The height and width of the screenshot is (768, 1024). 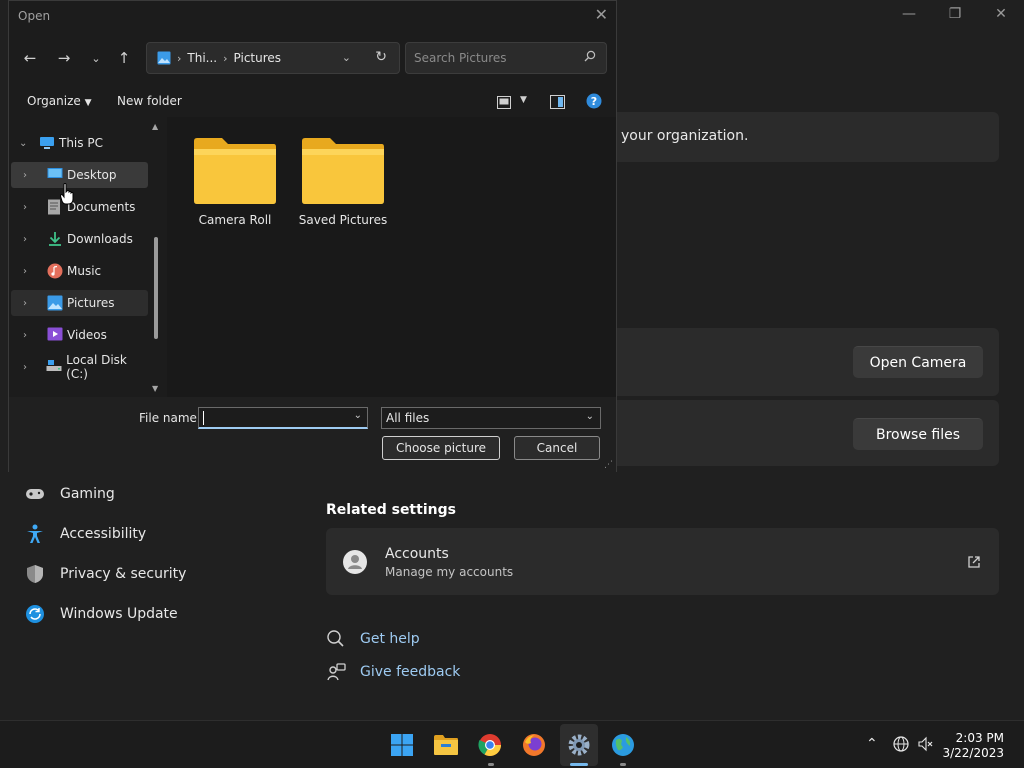 What do you see at coordinates (590, 416) in the screenshot?
I see `file-type-dropdown-icon: ⌄` at bounding box center [590, 416].